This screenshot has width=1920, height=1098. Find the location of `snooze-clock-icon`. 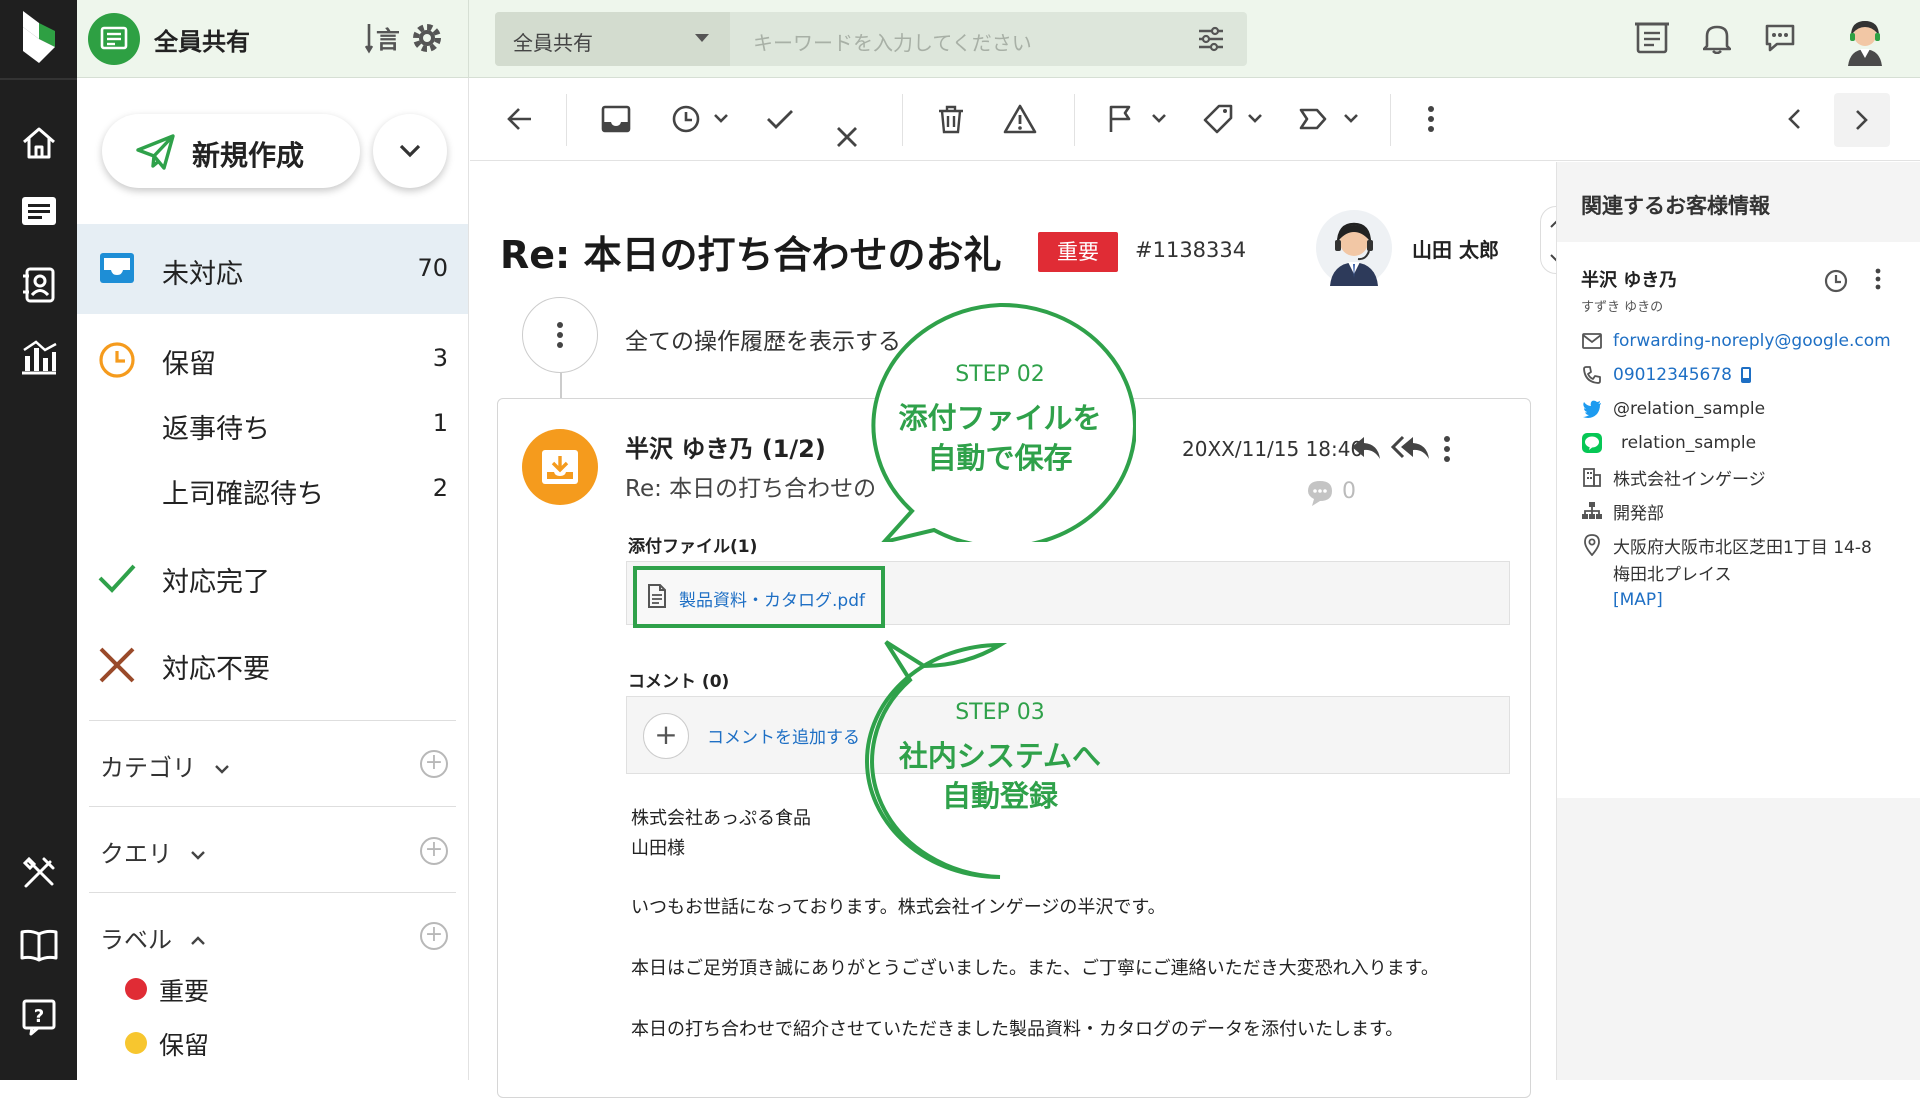

snooze-clock-icon is located at coordinates (703, 119).